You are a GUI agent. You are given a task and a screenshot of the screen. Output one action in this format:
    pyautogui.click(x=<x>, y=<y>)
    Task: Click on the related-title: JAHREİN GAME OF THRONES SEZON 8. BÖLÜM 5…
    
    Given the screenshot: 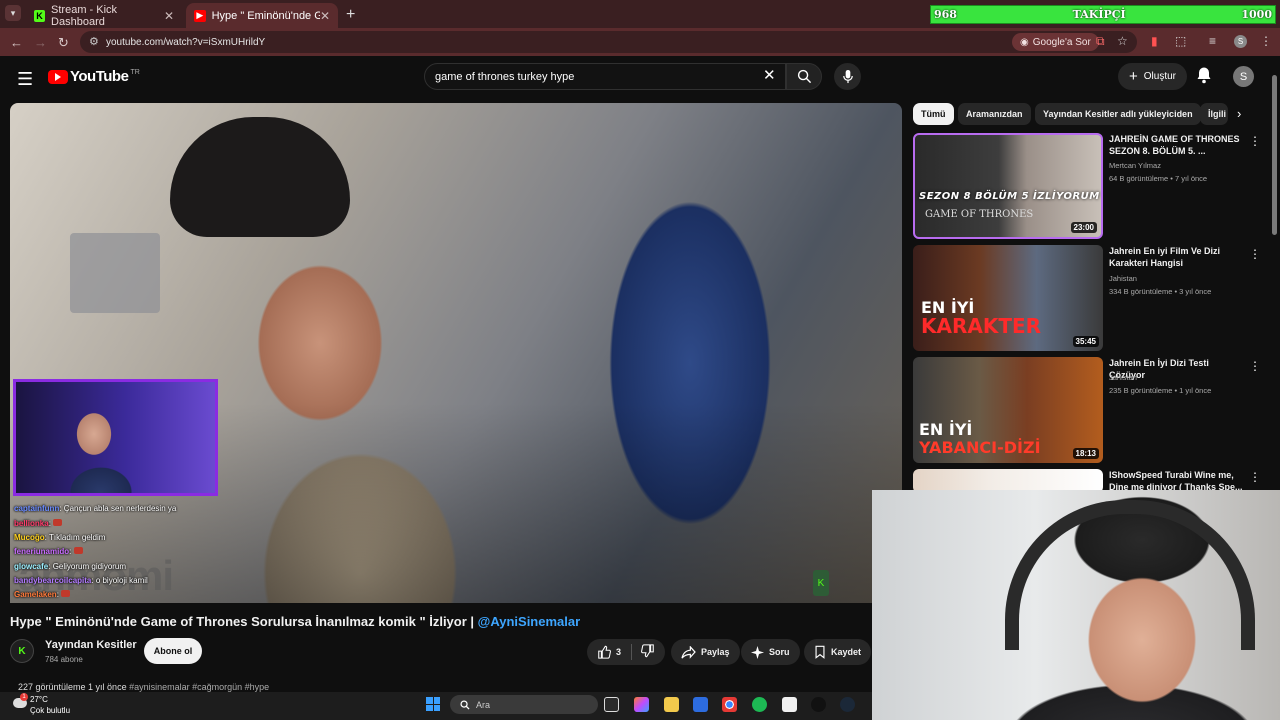 What is the action you would take?
    pyautogui.click(x=1177, y=145)
    